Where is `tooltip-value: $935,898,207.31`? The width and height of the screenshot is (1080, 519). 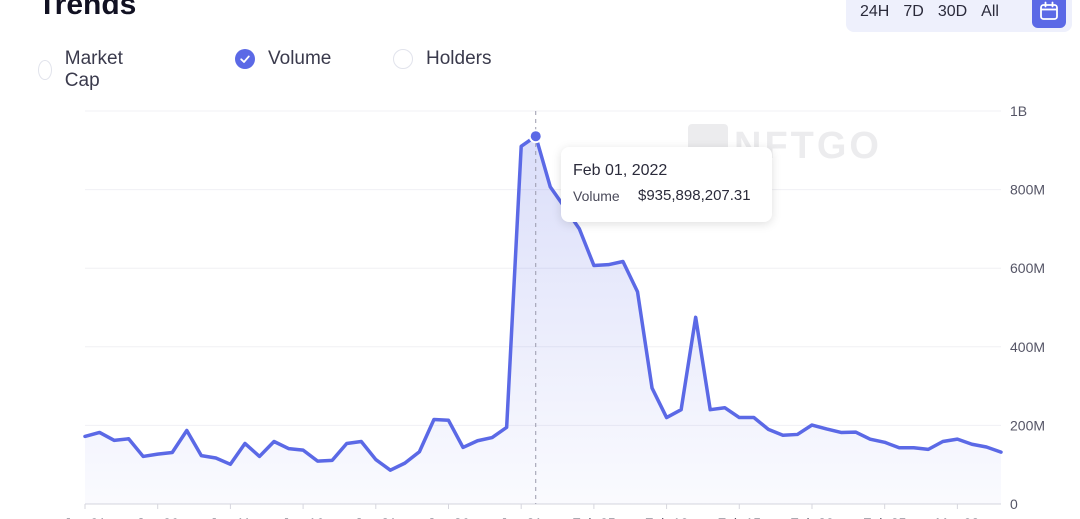 tooltip-value: $935,898,207.31 is located at coordinates (694, 195).